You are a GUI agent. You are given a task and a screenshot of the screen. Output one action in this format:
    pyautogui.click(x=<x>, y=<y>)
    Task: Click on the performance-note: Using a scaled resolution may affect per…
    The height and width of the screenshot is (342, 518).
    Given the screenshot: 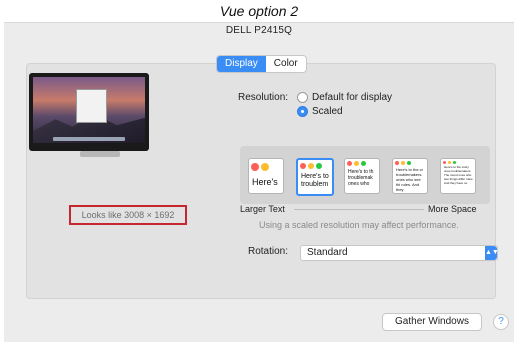 What is the action you would take?
    pyautogui.click(x=359, y=225)
    